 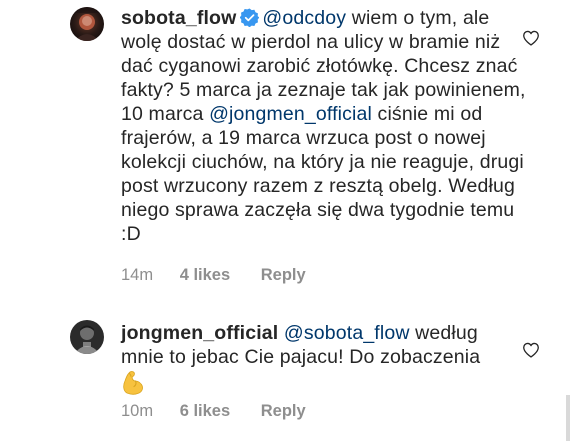 What do you see at coordinates (568, 418) in the screenshot?
I see `scrollbar` at bounding box center [568, 418].